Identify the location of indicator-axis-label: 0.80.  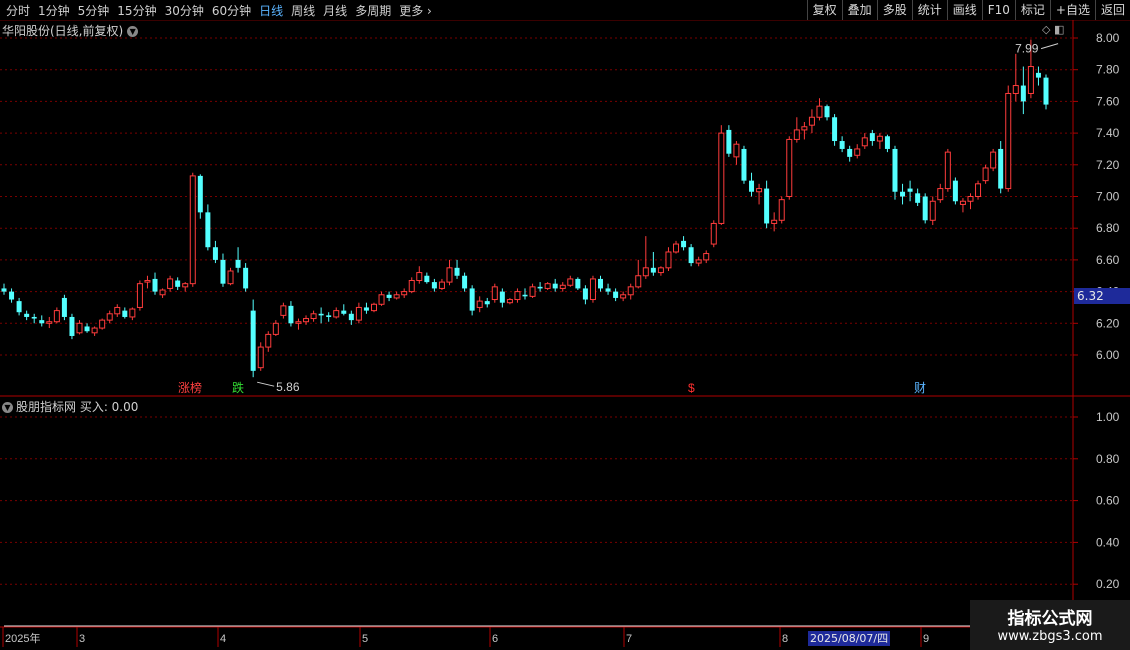
(1108, 459).